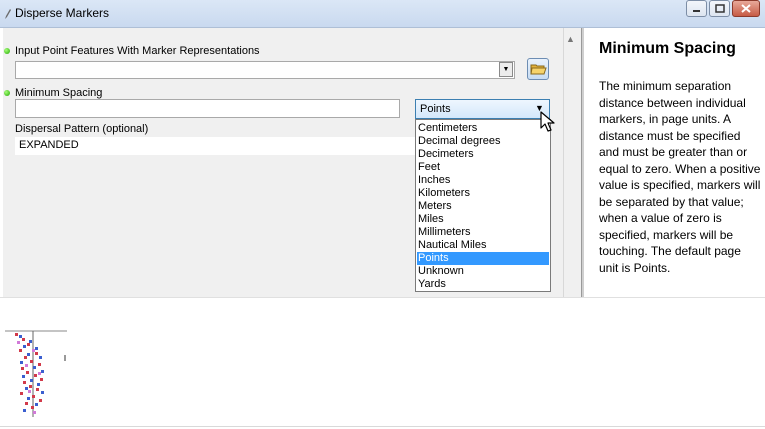 The width and height of the screenshot is (765, 429). I want to click on maximize-button, so click(719, 8).